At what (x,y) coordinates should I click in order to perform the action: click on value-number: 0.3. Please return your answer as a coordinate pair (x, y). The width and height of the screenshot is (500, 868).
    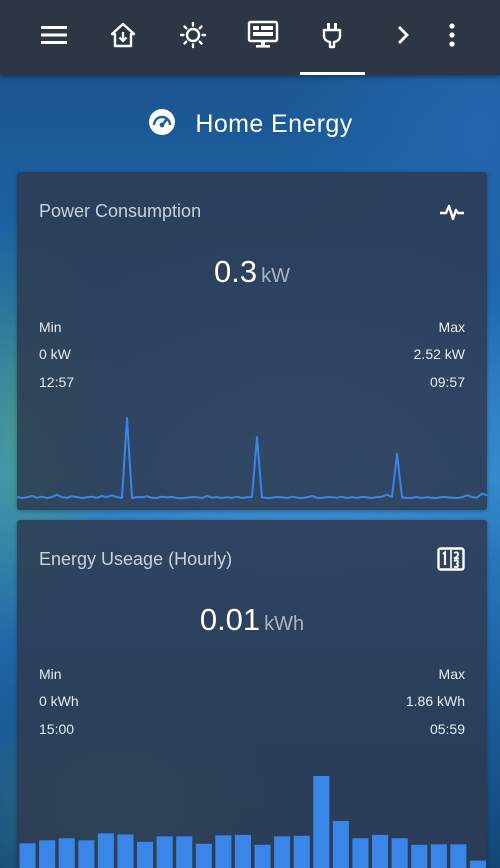
    Looking at the image, I should click on (236, 271).